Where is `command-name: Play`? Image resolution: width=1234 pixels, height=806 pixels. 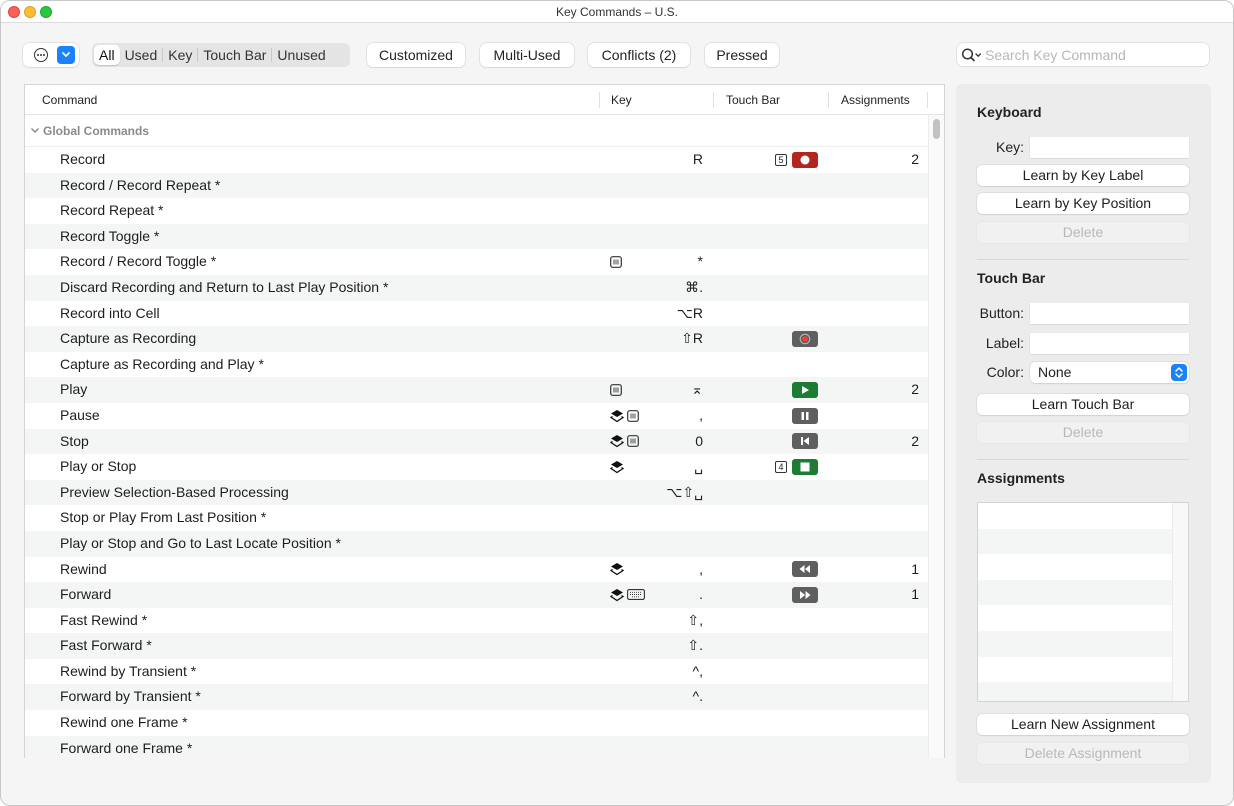
command-name: Play is located at coordinates (74, 389).